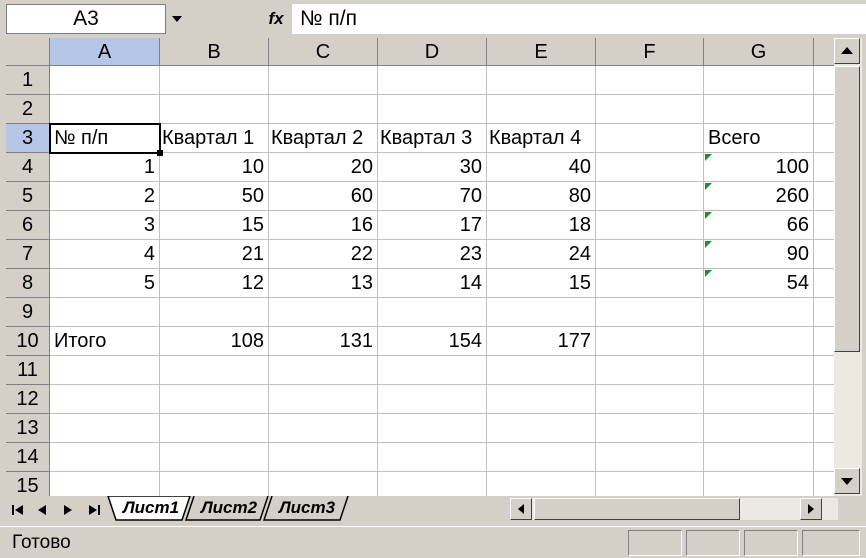 The image size is (866, 558). Describe the element at coordinates (759, 254) in the screenshot. I see `cell-g7: 90` at that location.